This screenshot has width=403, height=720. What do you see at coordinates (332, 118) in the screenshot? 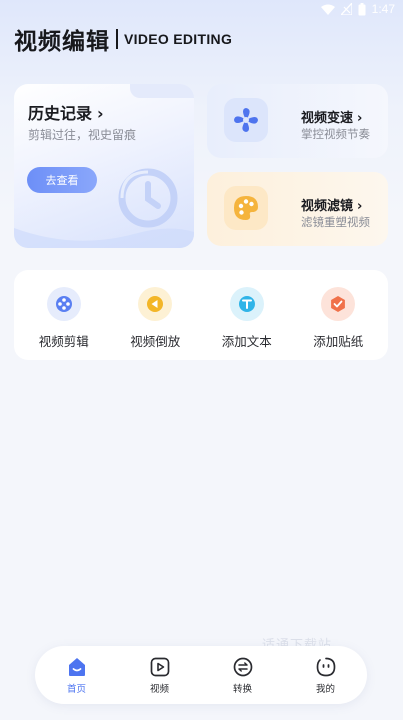
I see `speed-card-title: 视频变速 ›` at bounding box center [332, 118].